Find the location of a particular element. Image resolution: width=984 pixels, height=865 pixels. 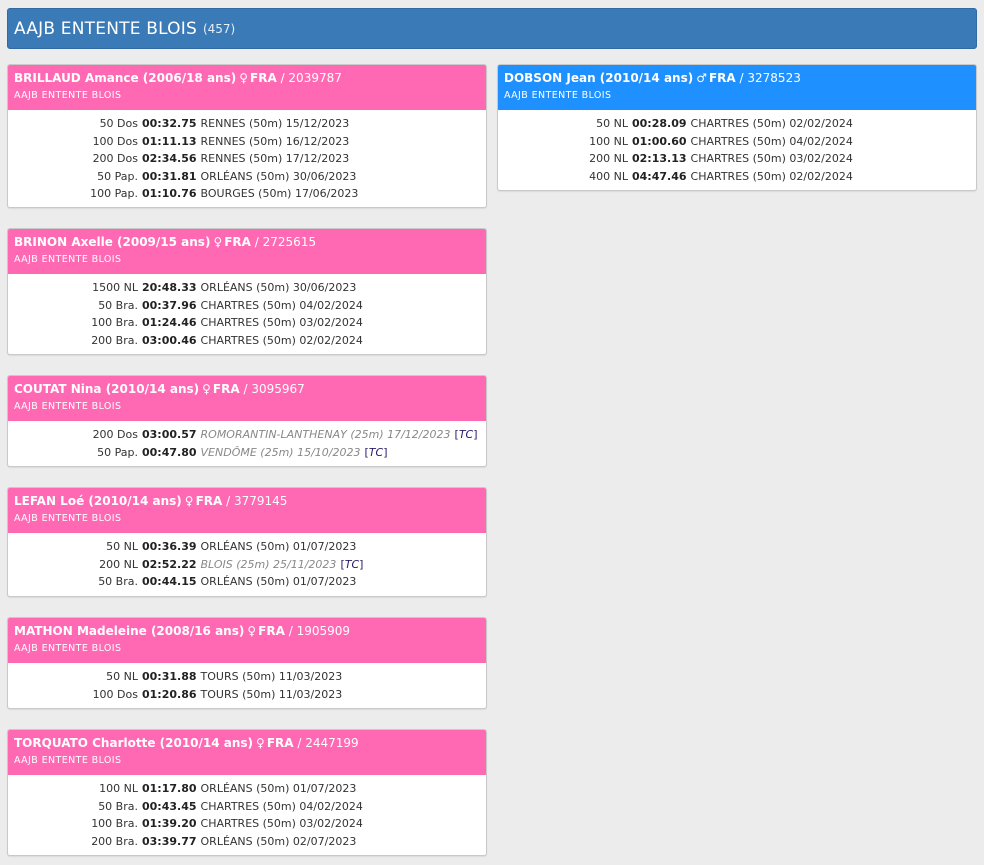

result-row: 50 Bra. 00:44.15 ORLÉANS (50m) 01/07/2023 is located at coordinates (247, 582).